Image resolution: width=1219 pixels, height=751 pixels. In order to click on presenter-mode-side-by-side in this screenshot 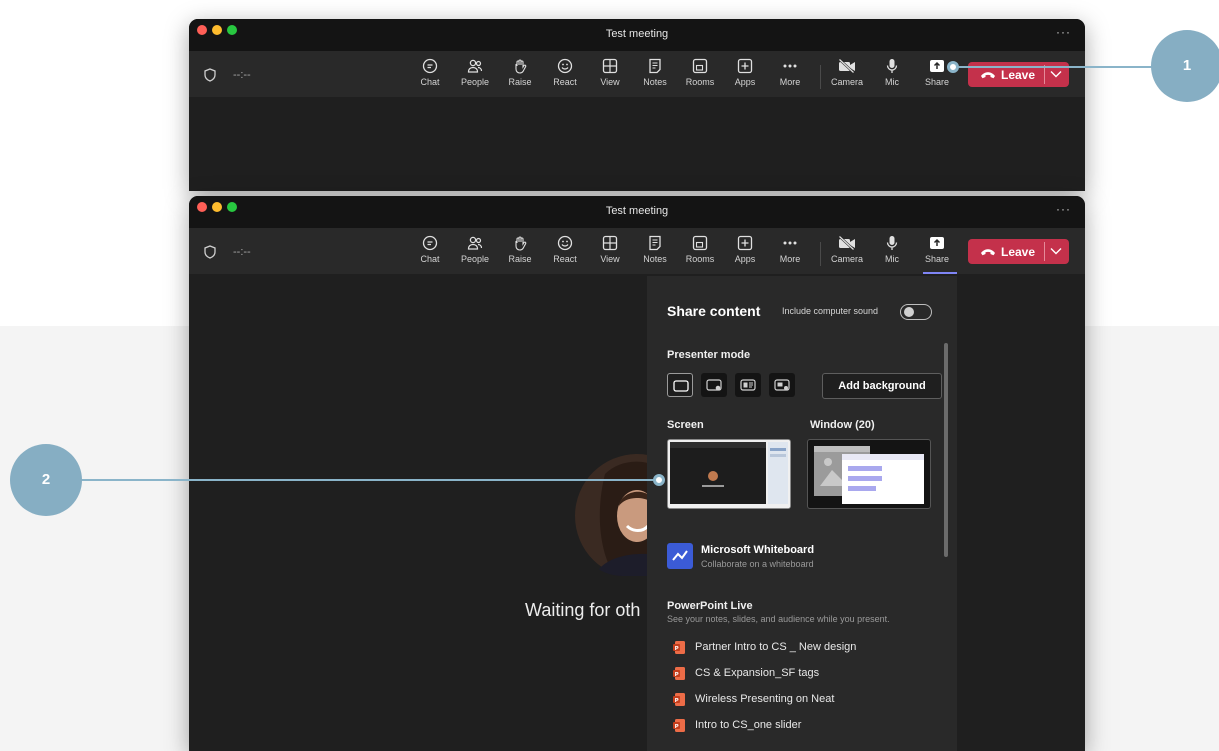, I will do `click(748, 385)`.